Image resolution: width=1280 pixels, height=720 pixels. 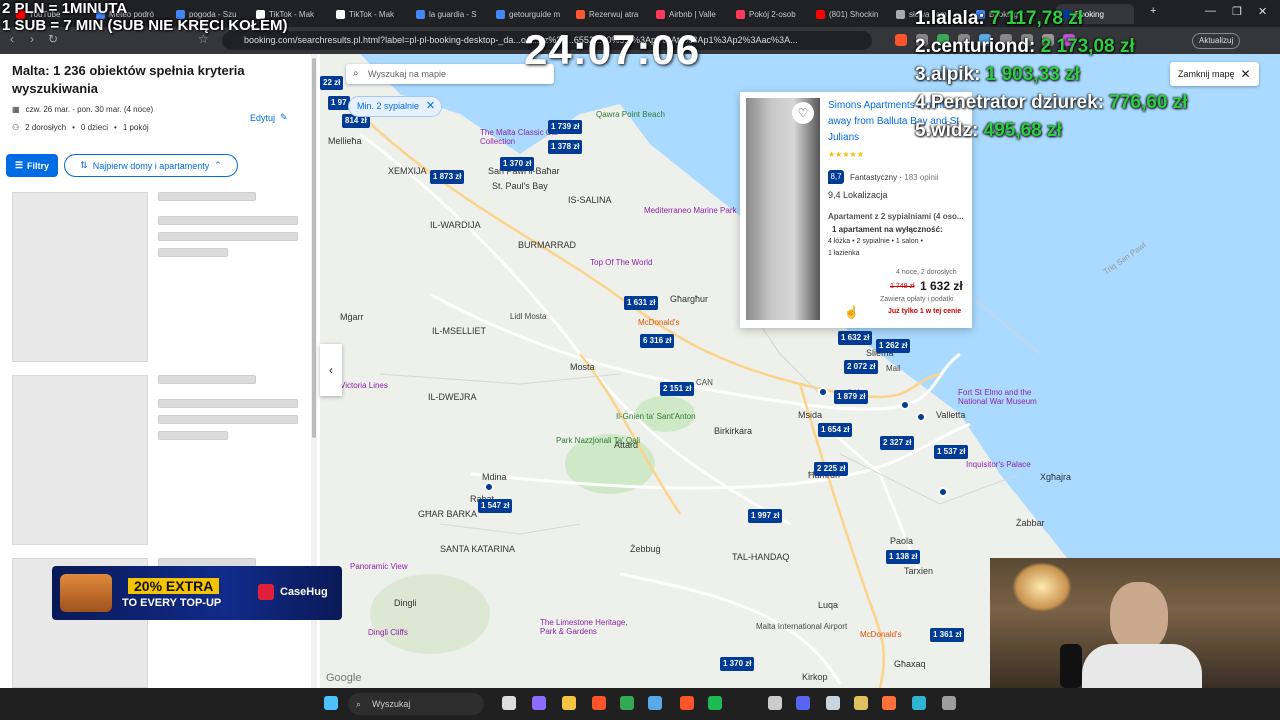 I want to click on map-poi-label: Park Nazzjonali Ta' Qali, so click(x=606, y=440).